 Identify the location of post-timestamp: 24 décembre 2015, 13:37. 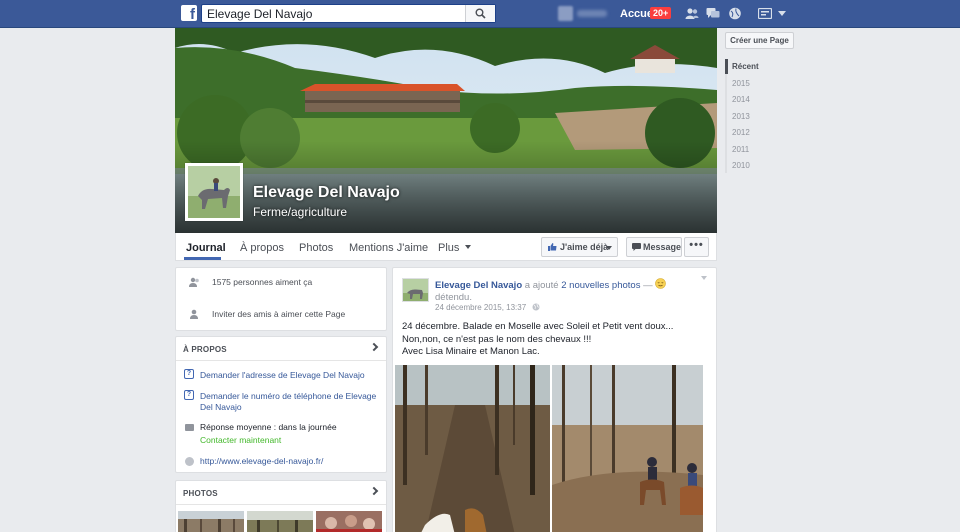
(487, 307).